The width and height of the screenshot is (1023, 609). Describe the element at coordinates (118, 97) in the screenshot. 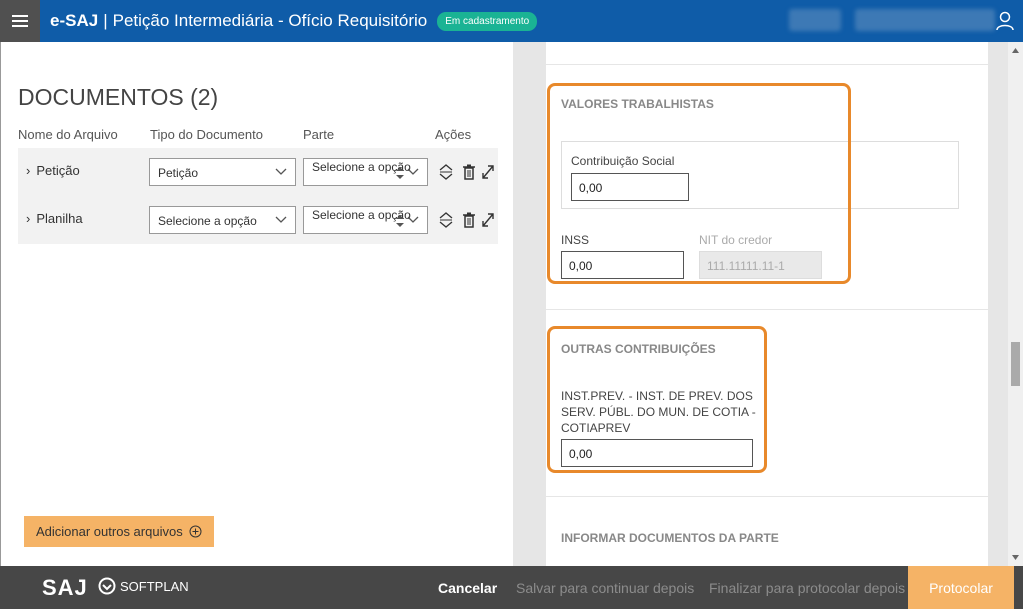

I see `documents-title: DOCUMENTOS (2)` at that location.